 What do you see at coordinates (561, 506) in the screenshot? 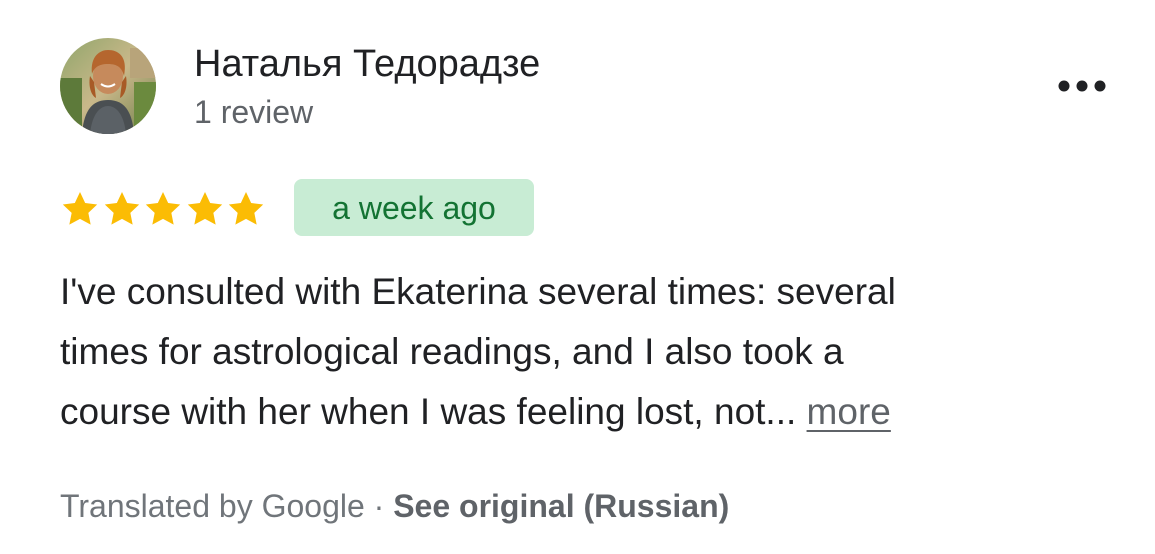
I see `see-original-link: See original (Russian)` at bounding box center [561, 506].